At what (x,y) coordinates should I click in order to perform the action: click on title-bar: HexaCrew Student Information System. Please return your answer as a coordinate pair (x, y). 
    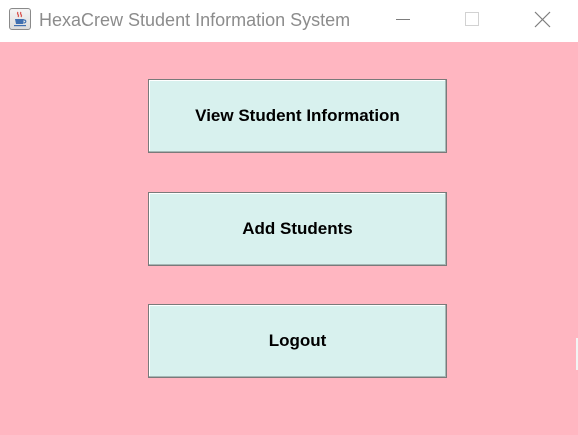
    Looking at the image, I should click on (289, 21).